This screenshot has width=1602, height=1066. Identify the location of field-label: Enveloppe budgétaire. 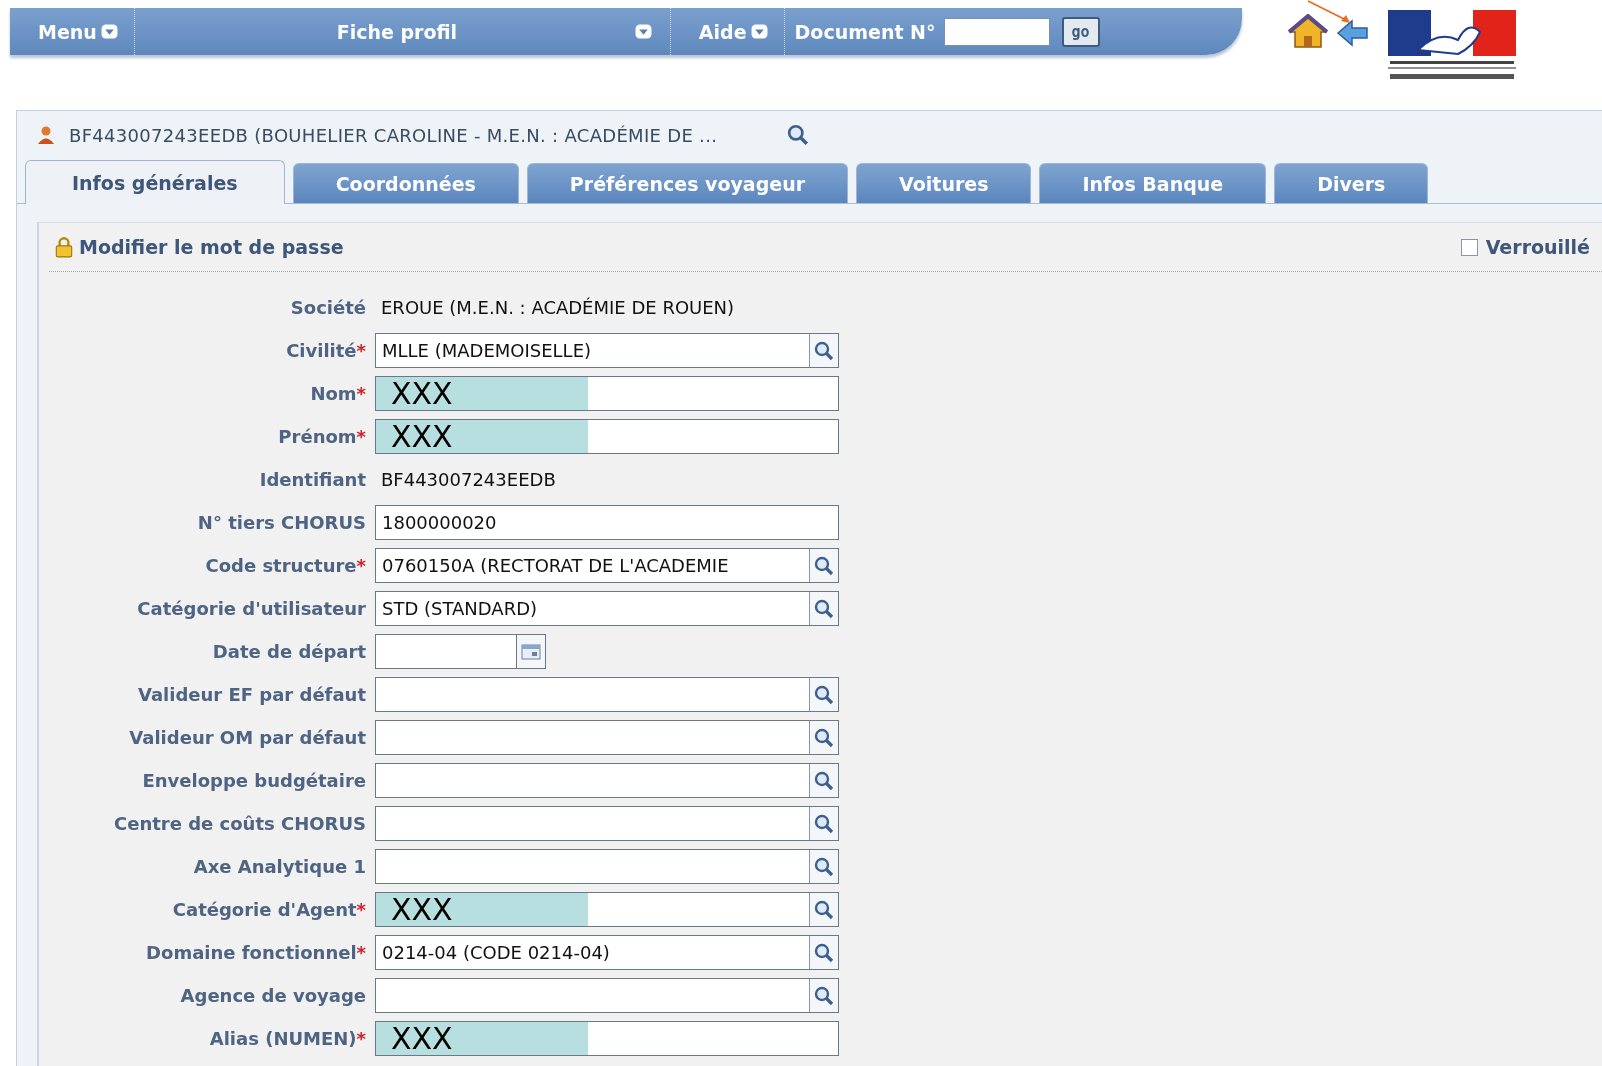
(254, 780).